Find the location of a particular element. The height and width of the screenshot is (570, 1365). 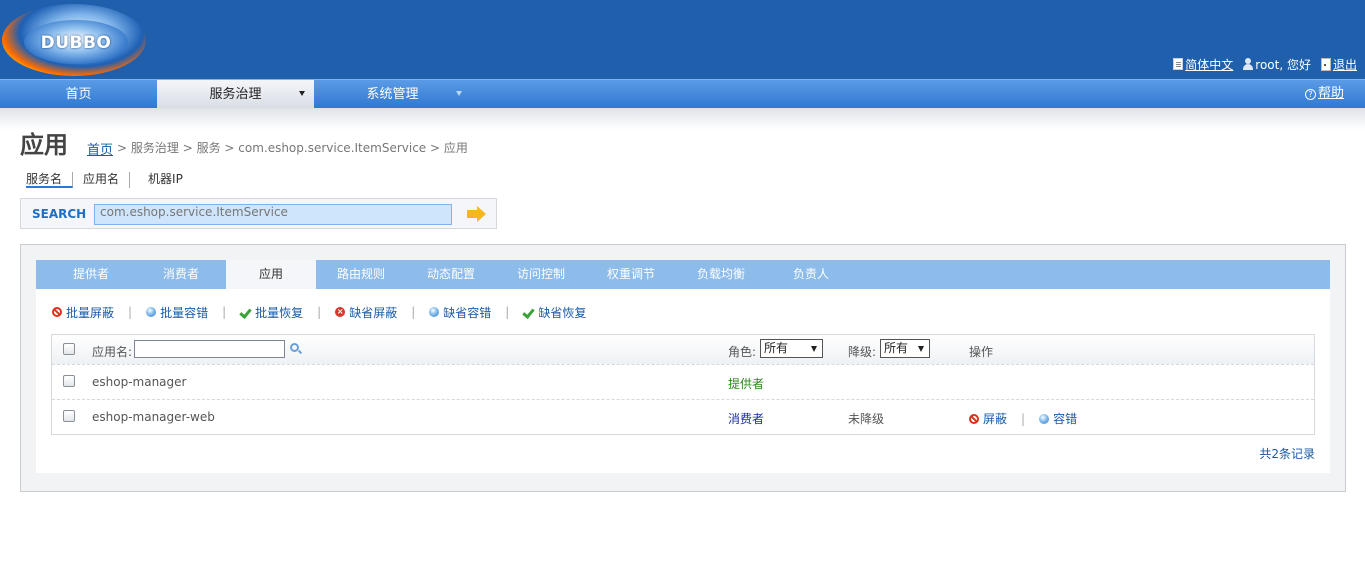

table-row: eshop-manager 提供者 is located at coordinates (683, 382).